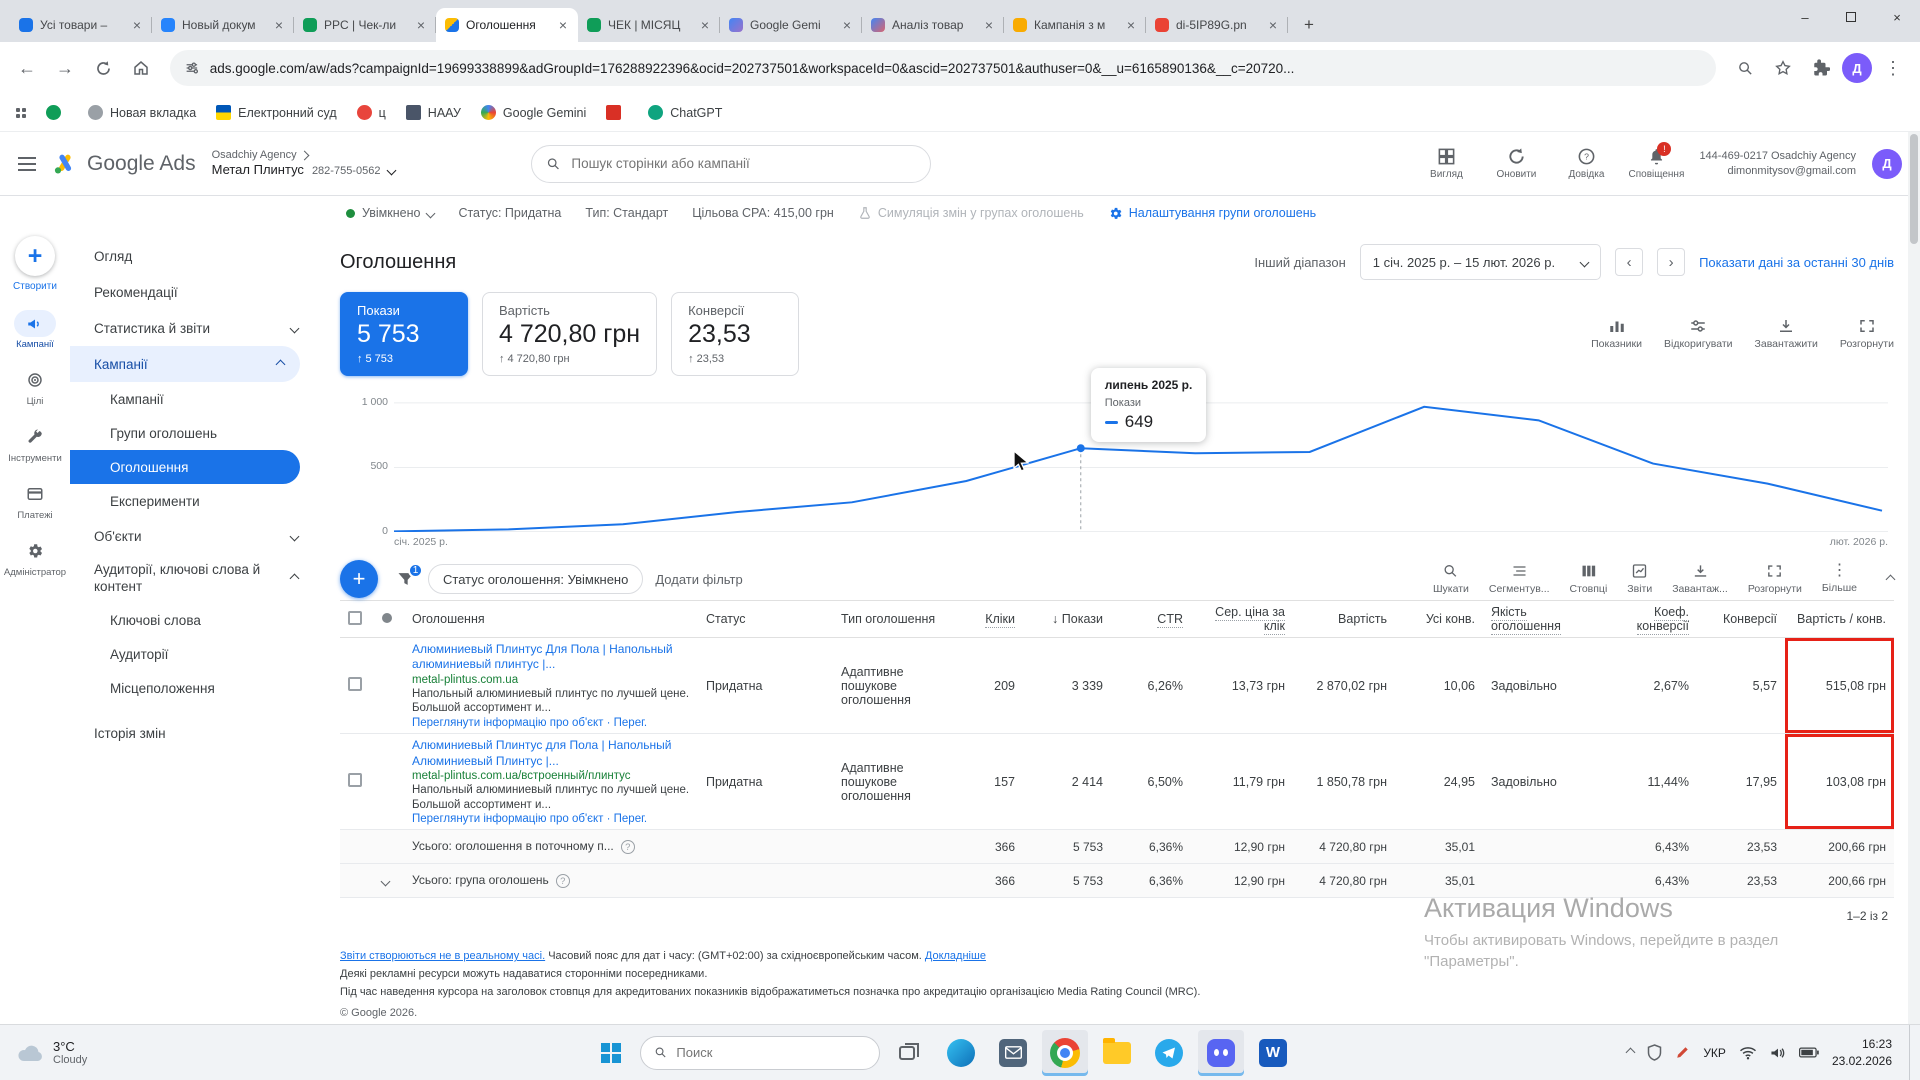 The width and height of the screenshot is (1920, 1080). What do you see at coordinates (1075, 25) in the screenshot?
I see `browser-tab: Кампанія з м ×` at bounding box center [1075, 25].